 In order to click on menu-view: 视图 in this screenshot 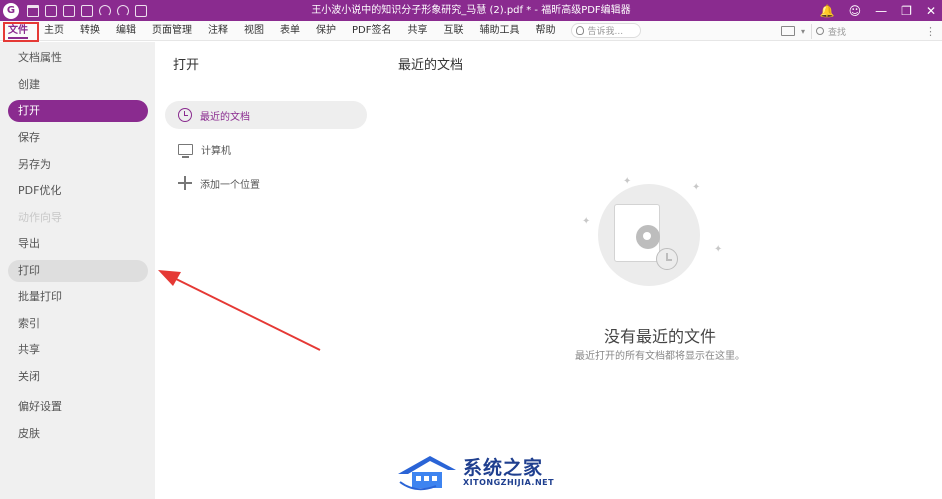, I will do `click(254, 31)`.